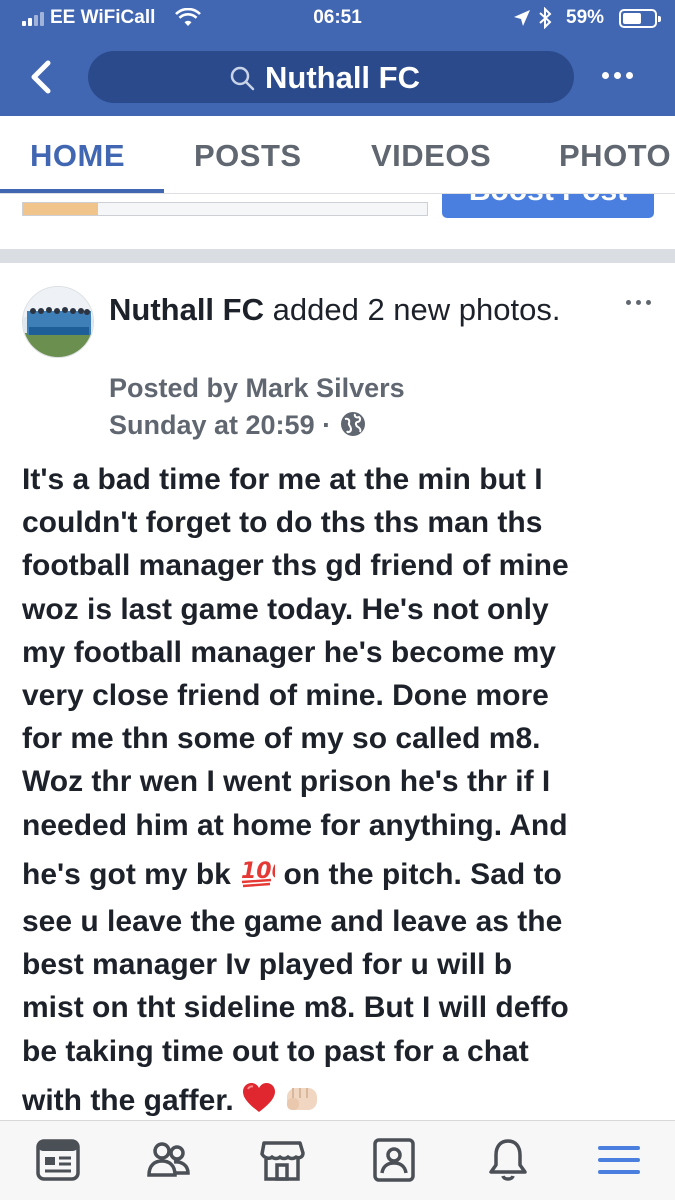 This screenshot has width=675, height=1200. Describe the element at coordinates (545, 20) in the screenshot. I see `bluetooth-icon` at that location.